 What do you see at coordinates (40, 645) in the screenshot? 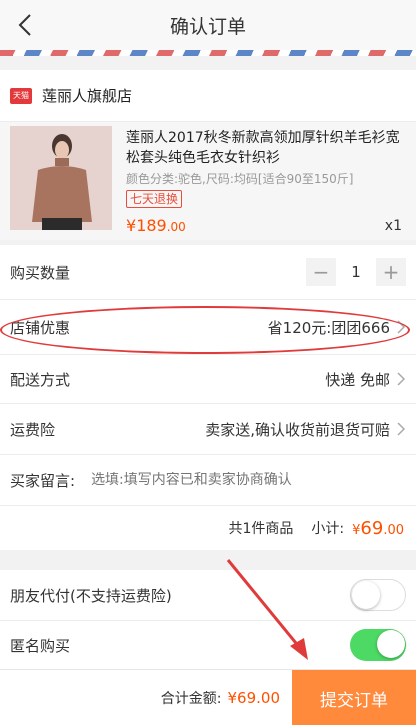
I see `anonymous-purchase-label: 匿名购买` at bounding box center [40, 645].